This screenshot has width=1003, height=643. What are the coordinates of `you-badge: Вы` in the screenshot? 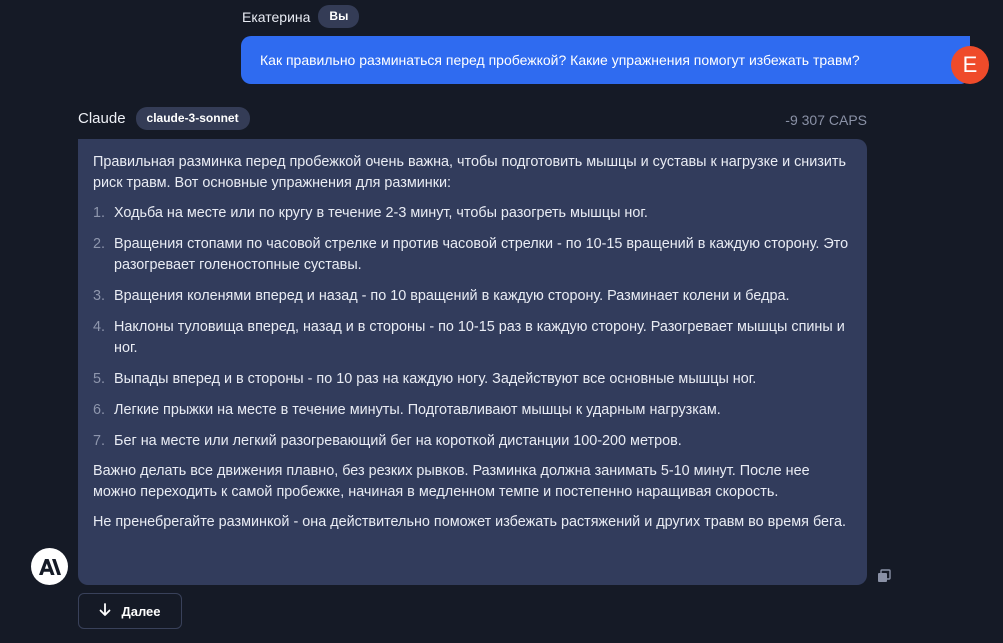 It's located at (339, 16).